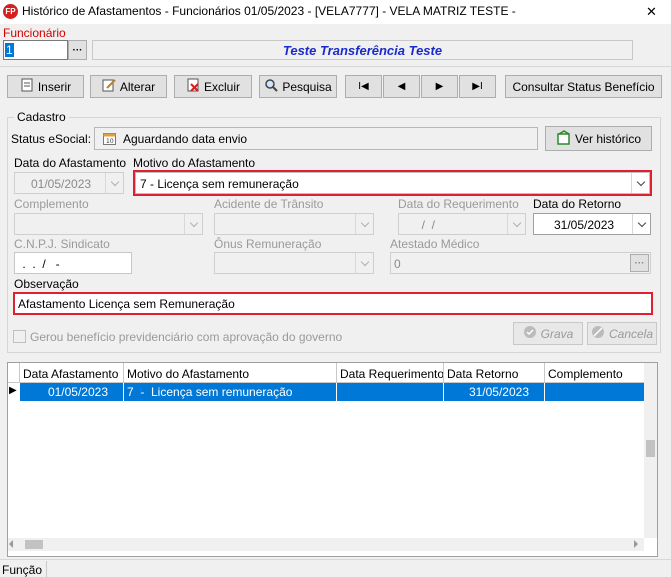  What do you see at coordinates (577, 204) in the screenshot?
I see `retorno-label: Data do Retorno` at bounding box center [577, 204].